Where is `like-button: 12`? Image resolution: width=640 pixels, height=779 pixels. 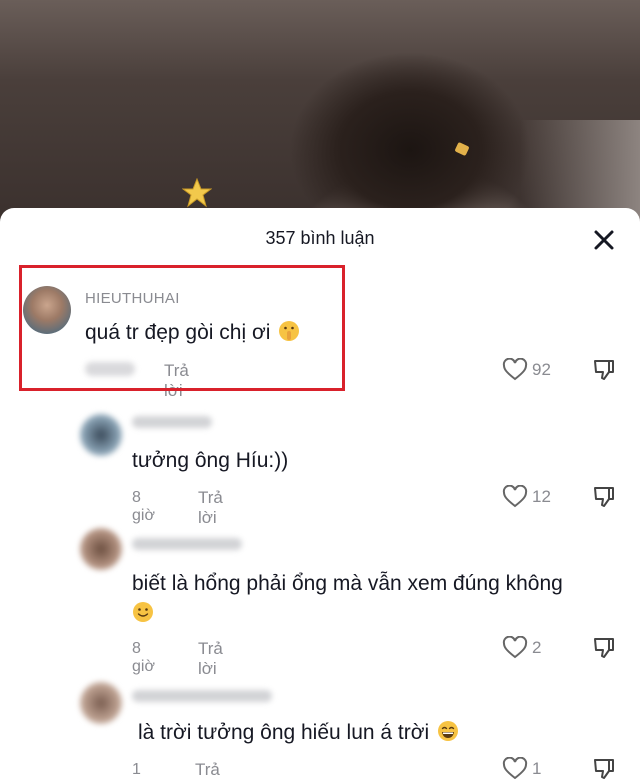 like-button: 12 is located at coordinates (526, 497).